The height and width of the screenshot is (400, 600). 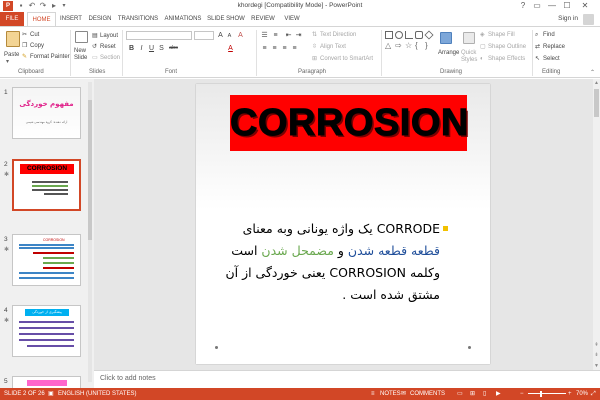 What do you see at coordinates (593, 394) in the screenshot?
I see `fit-to-window-icon: ⤢` at bounding box center [593, 394].